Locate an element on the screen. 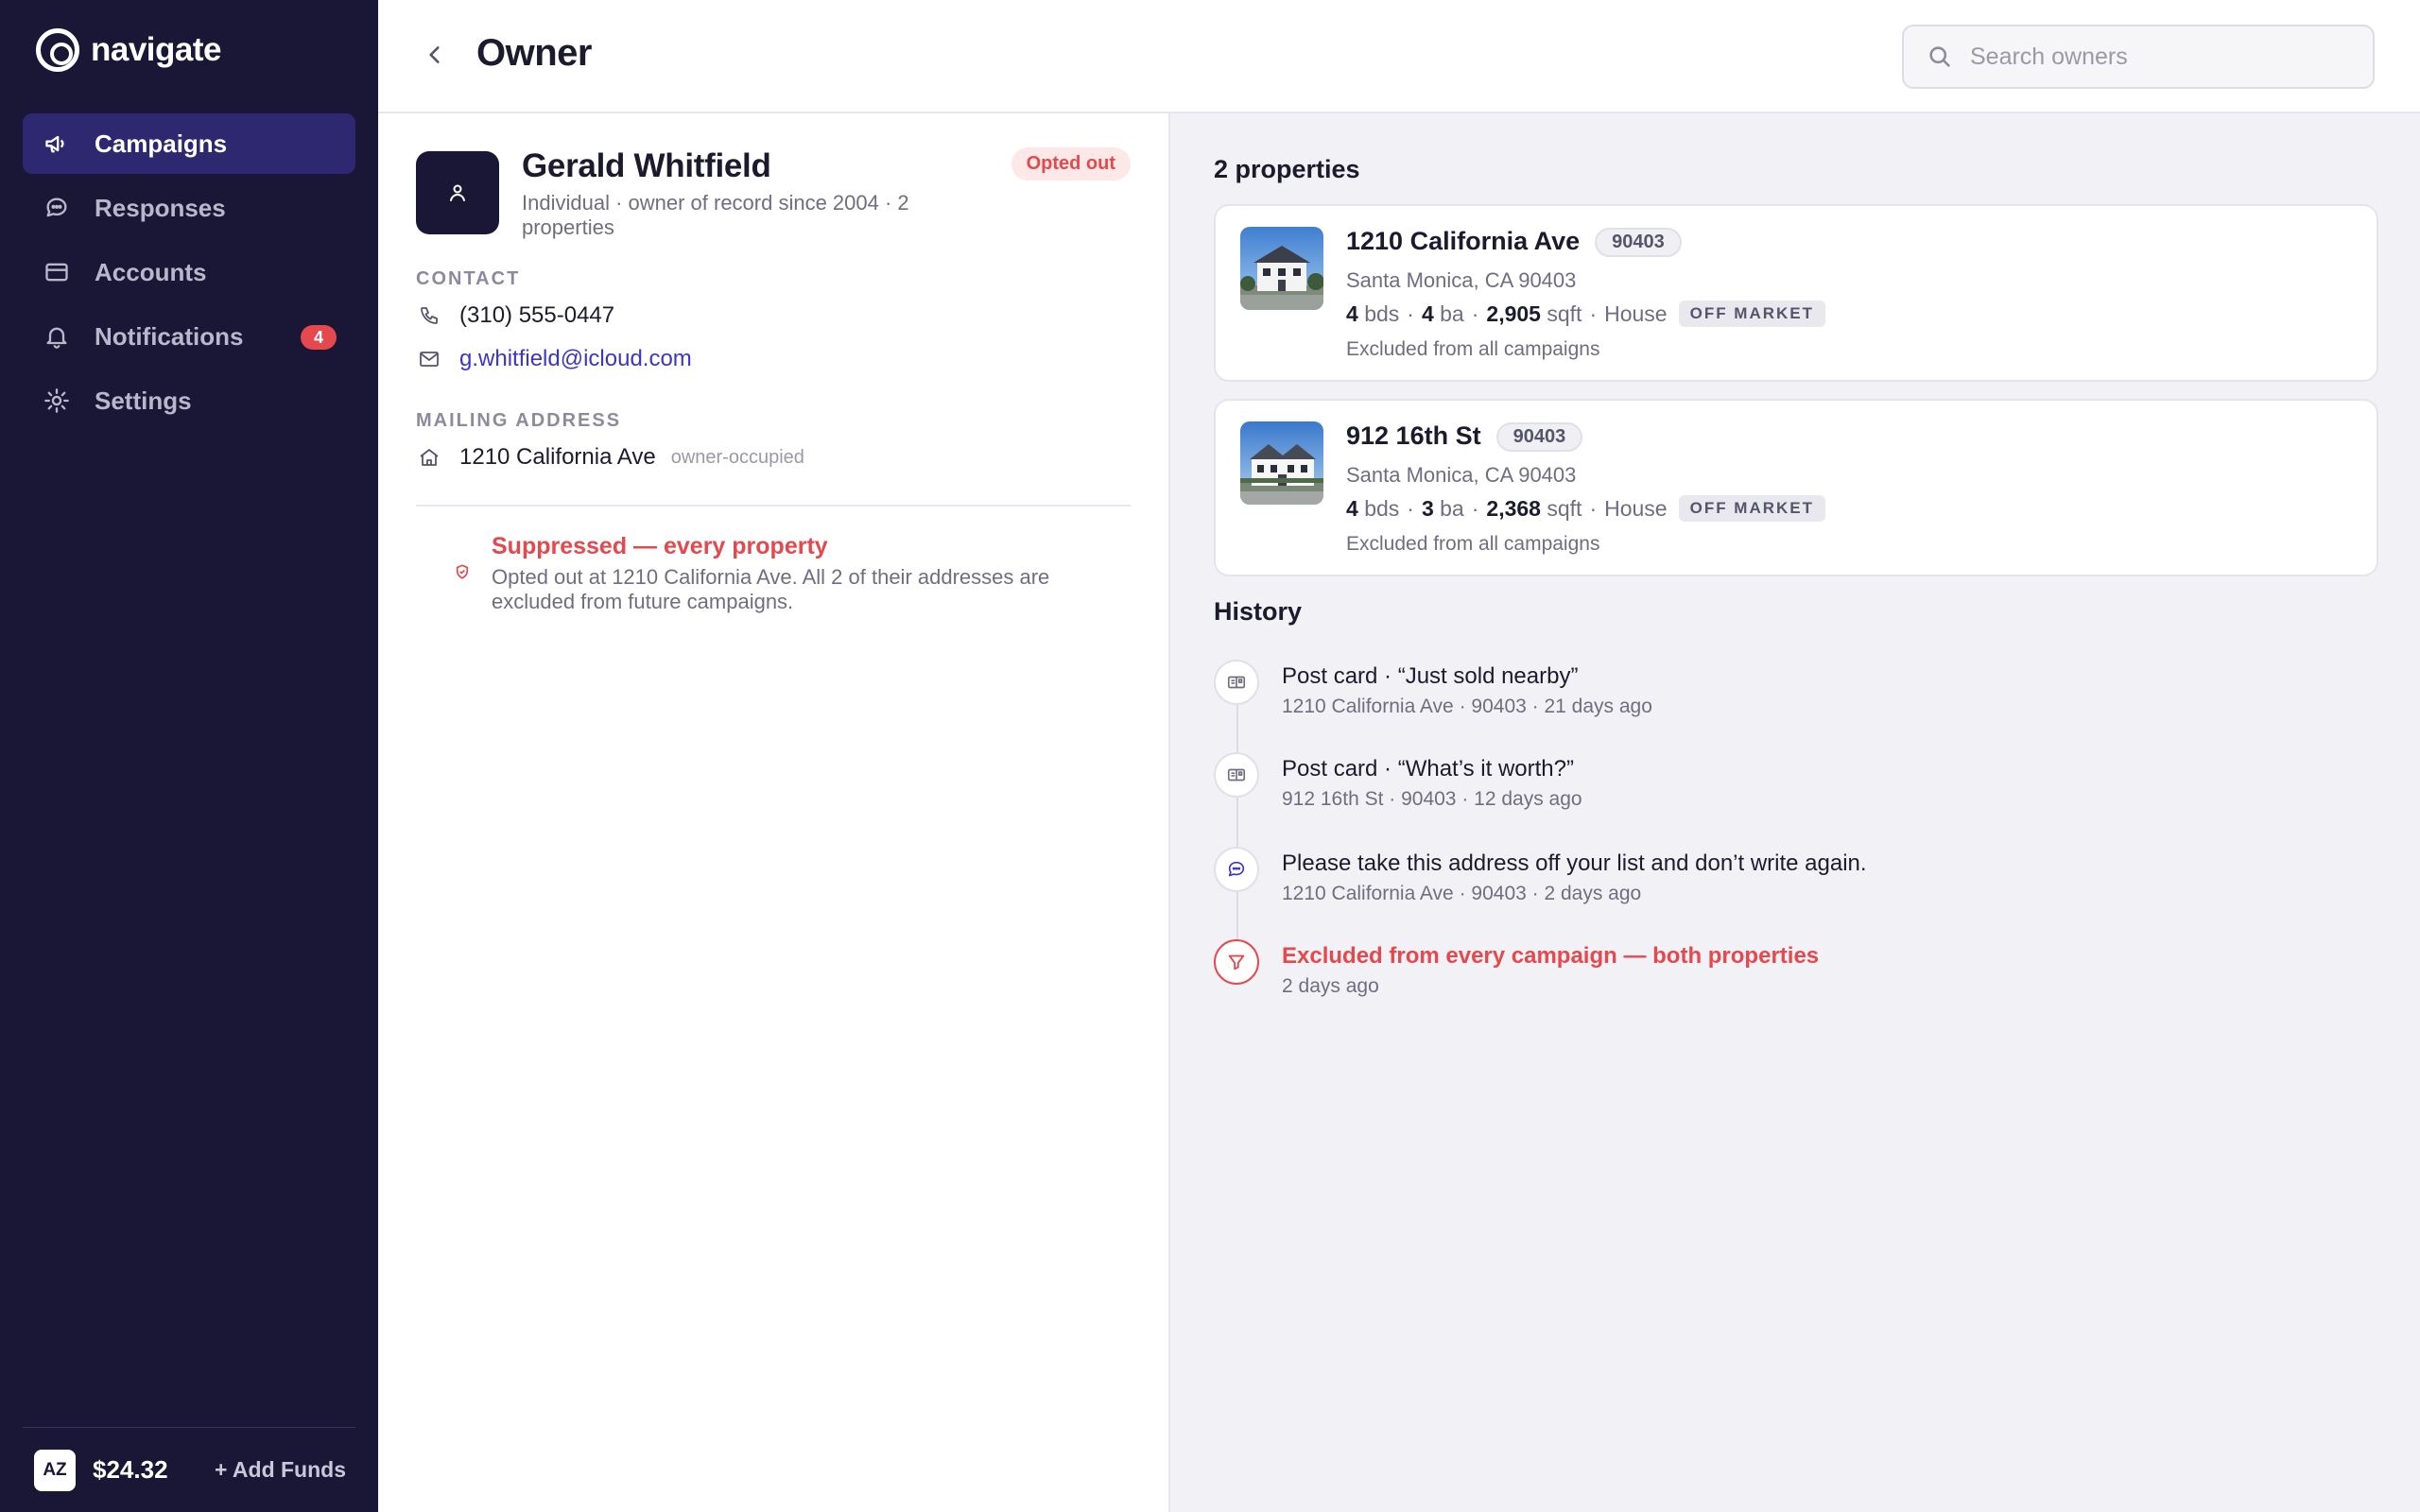 This screenshot has height=1512, width=2420. history-item-meta: 1210 California Ave · 90403 · 2 days ago is located at coordinates (1462, 893).